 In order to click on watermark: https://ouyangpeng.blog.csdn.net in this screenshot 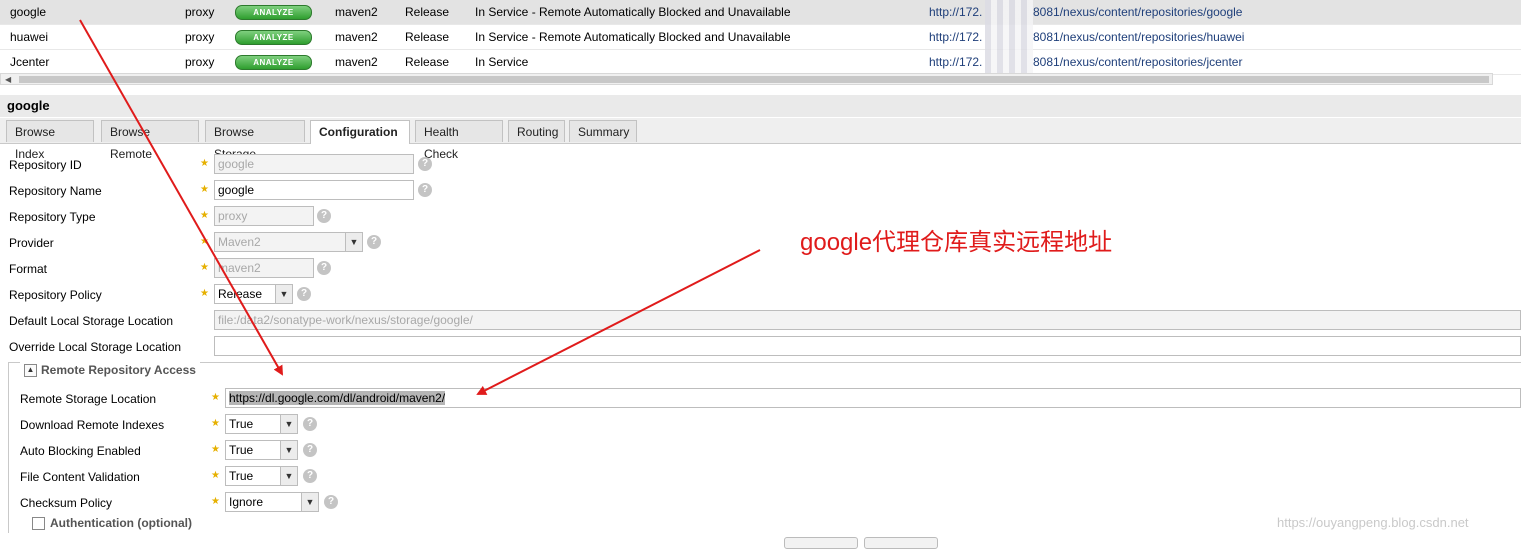, I will do `click(1373, 522)`.